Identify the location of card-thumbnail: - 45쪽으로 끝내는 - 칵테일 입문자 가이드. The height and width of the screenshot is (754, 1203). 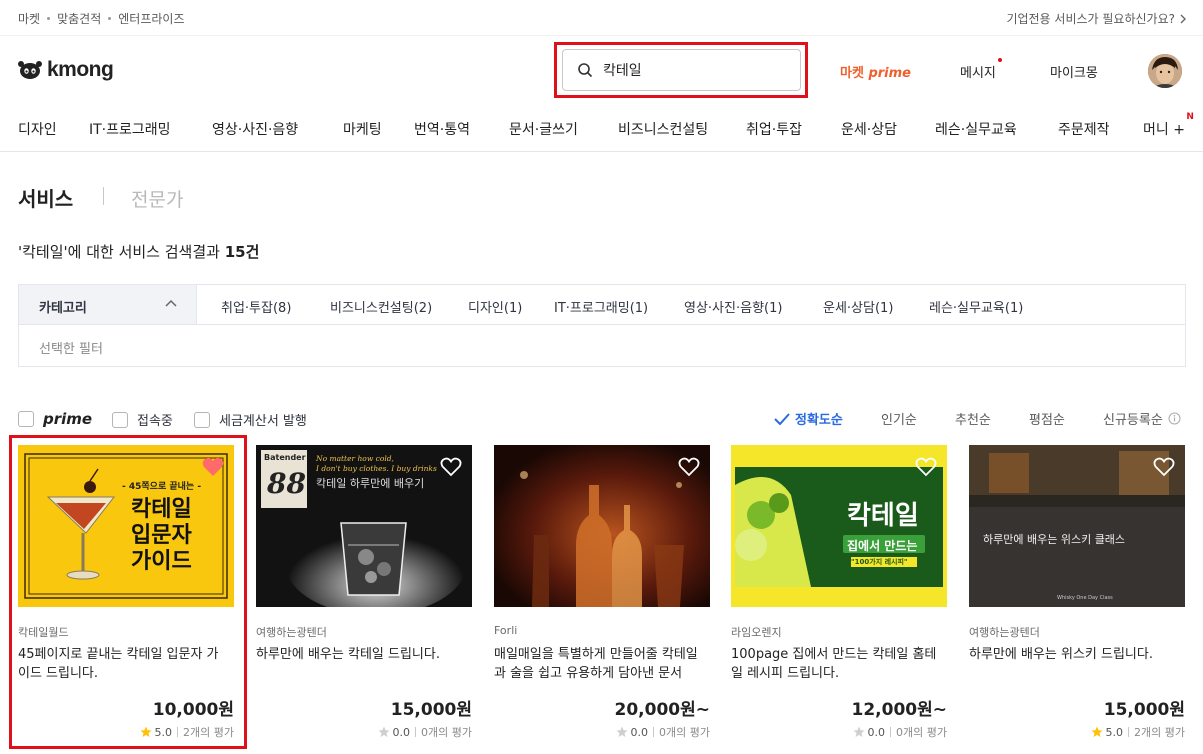
(126, 526).